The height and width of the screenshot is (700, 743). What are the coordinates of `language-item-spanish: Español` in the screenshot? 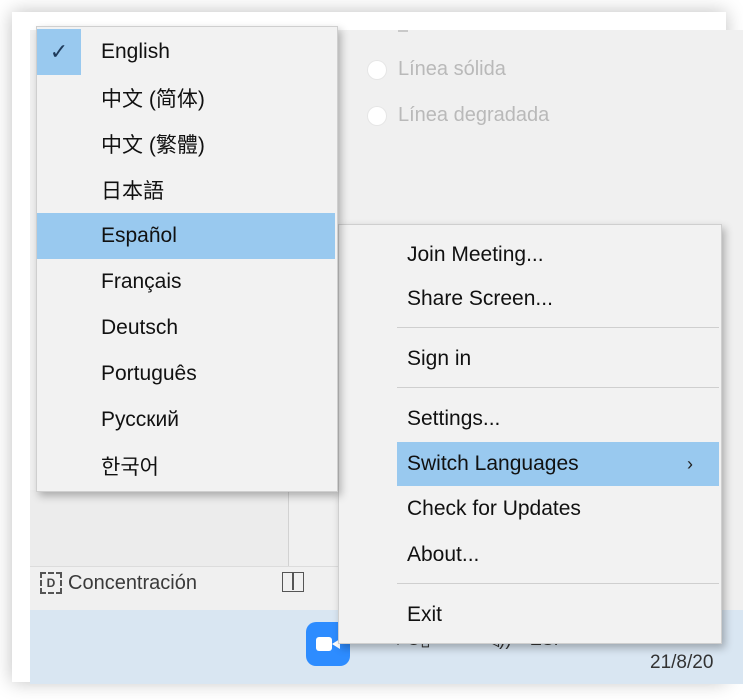 It's located at (186, 236).